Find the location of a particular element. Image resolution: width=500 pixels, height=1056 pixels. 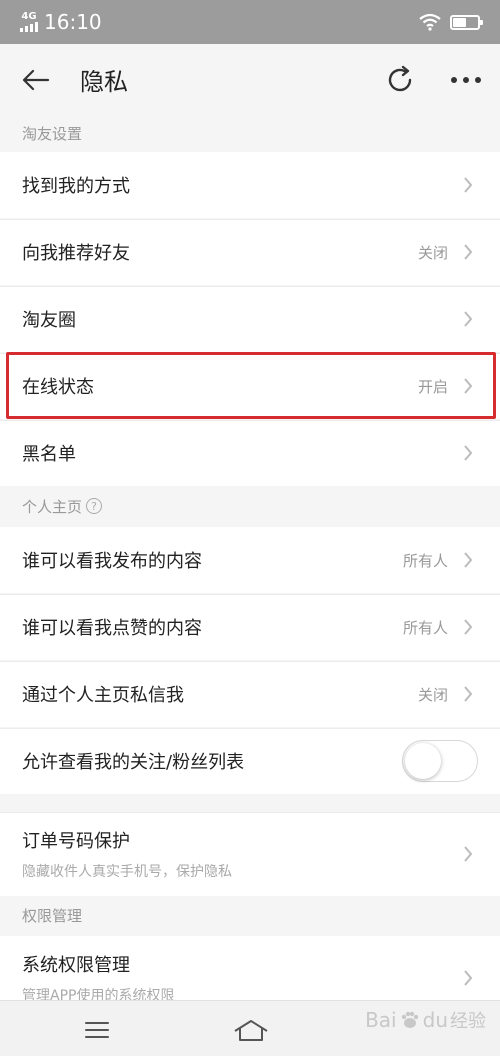

row-order-protection: 订单号码保护 隐藏收件人真实手机号，保护隐私 is located at coordinates (250, 854).